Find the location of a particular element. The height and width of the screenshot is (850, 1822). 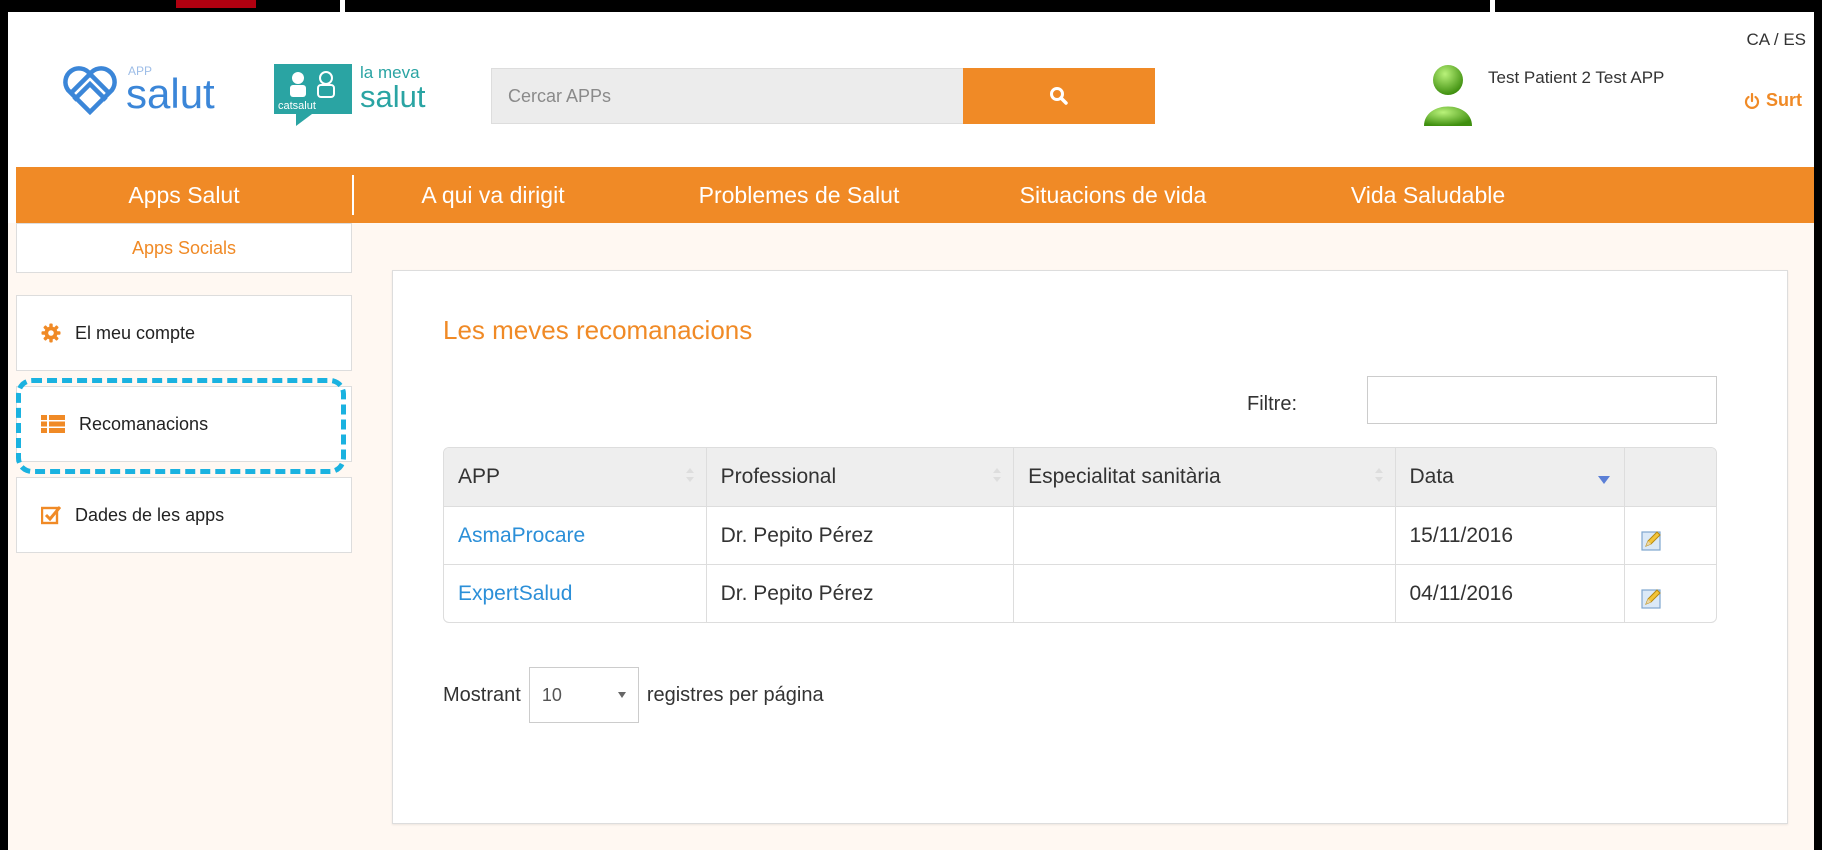

search-input: Cercar APPs is located at coordinates (731, 96).